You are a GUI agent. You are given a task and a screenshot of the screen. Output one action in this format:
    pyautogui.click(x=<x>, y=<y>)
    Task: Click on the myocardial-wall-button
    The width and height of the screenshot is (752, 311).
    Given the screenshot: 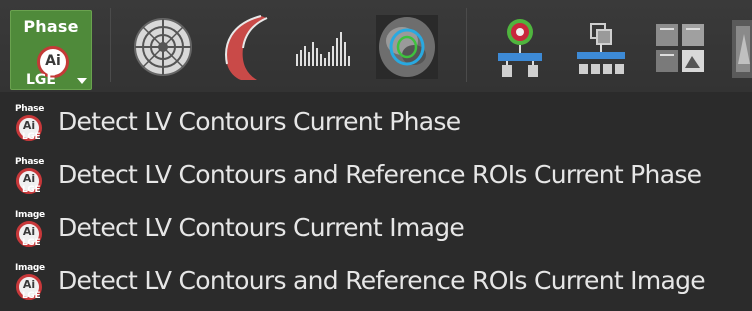 What is the action you would take?
    pyautogui.click(x=246, y=47)
    